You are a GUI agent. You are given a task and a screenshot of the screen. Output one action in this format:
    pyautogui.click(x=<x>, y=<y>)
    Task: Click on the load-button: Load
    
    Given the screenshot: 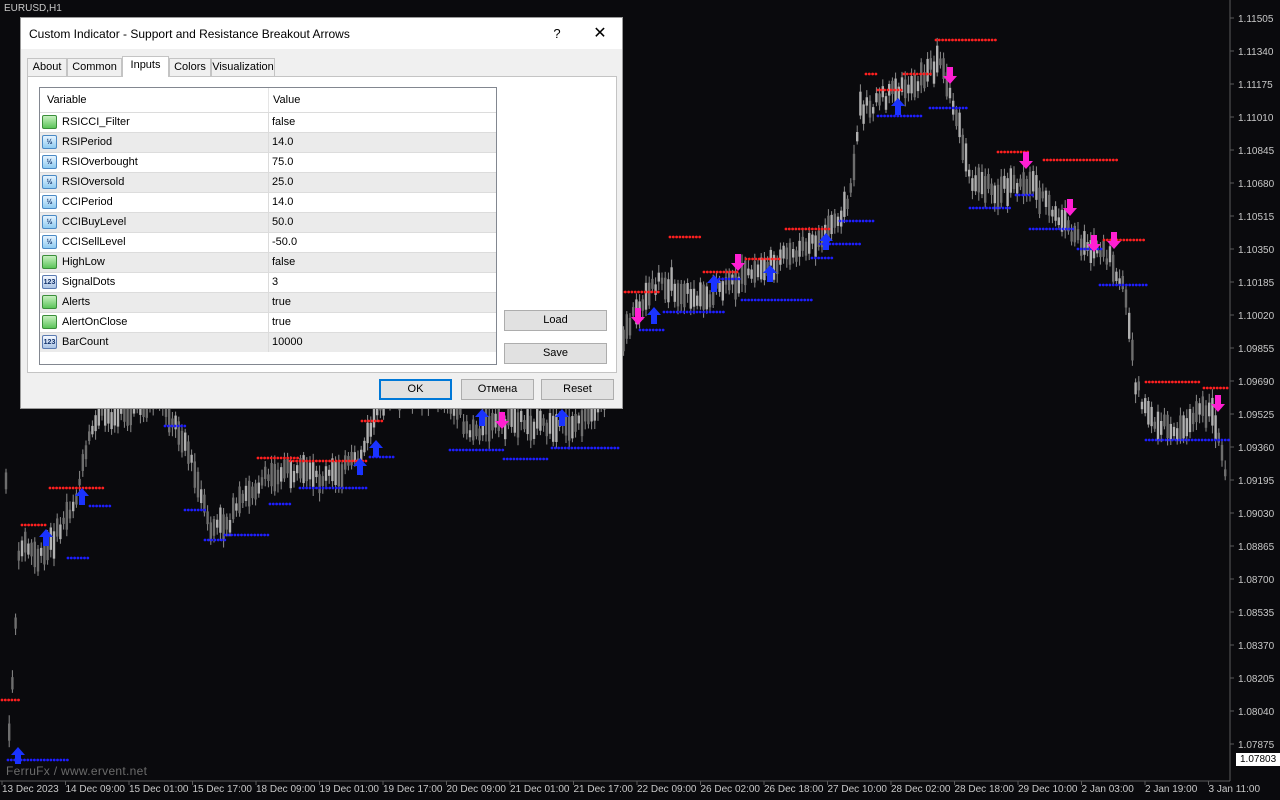 What is the action you would take?
    pyautogui.click(x=555, y=320)
    